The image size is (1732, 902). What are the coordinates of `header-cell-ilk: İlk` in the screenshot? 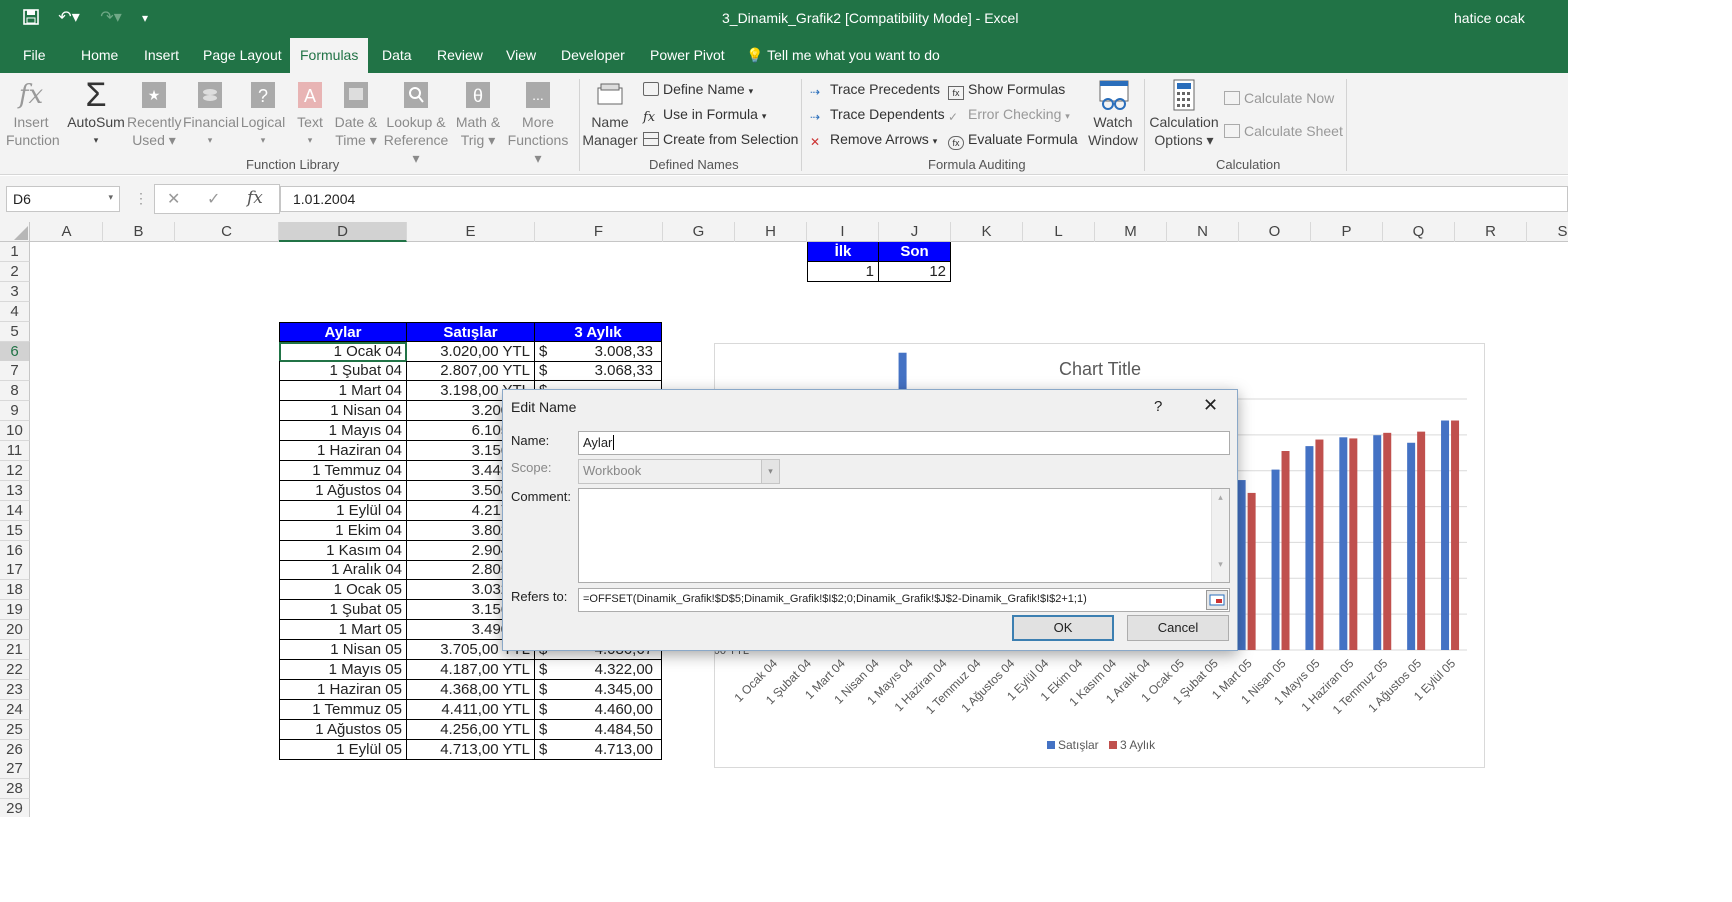 It's located at (843, 252).